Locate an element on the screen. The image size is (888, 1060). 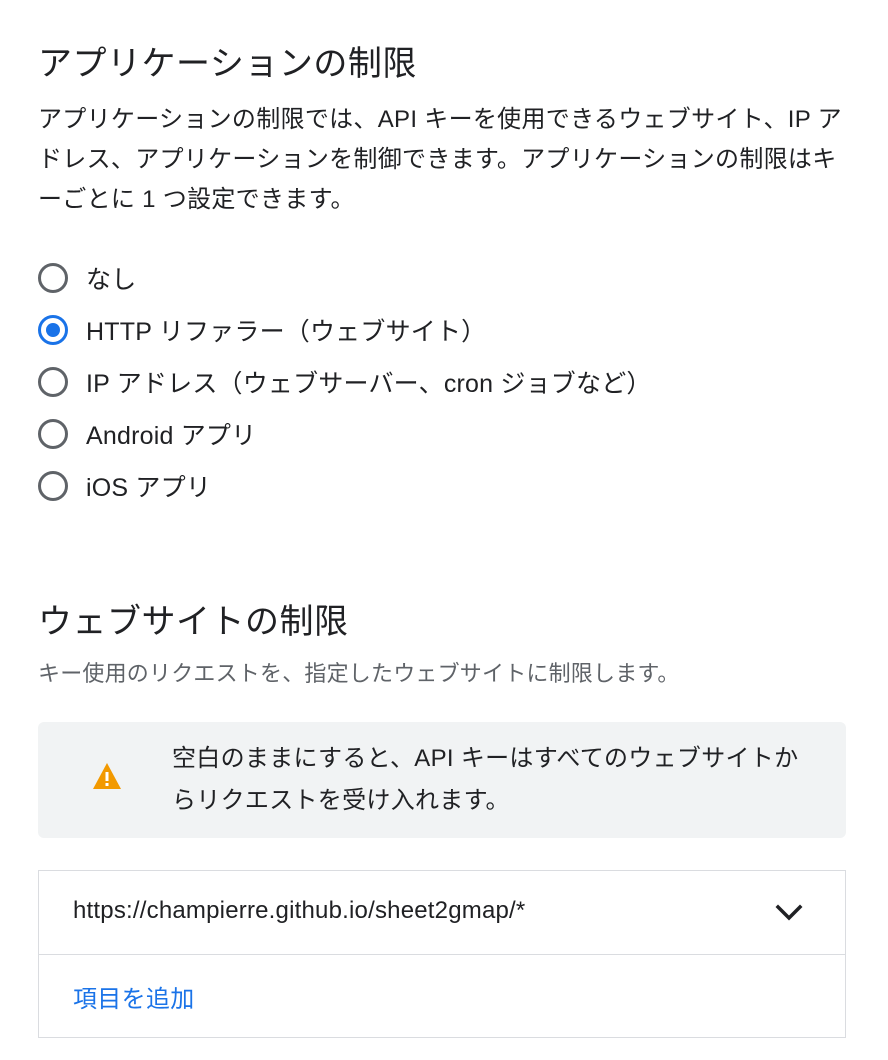
chevron-down-icon is located at coordinates (789, 913).